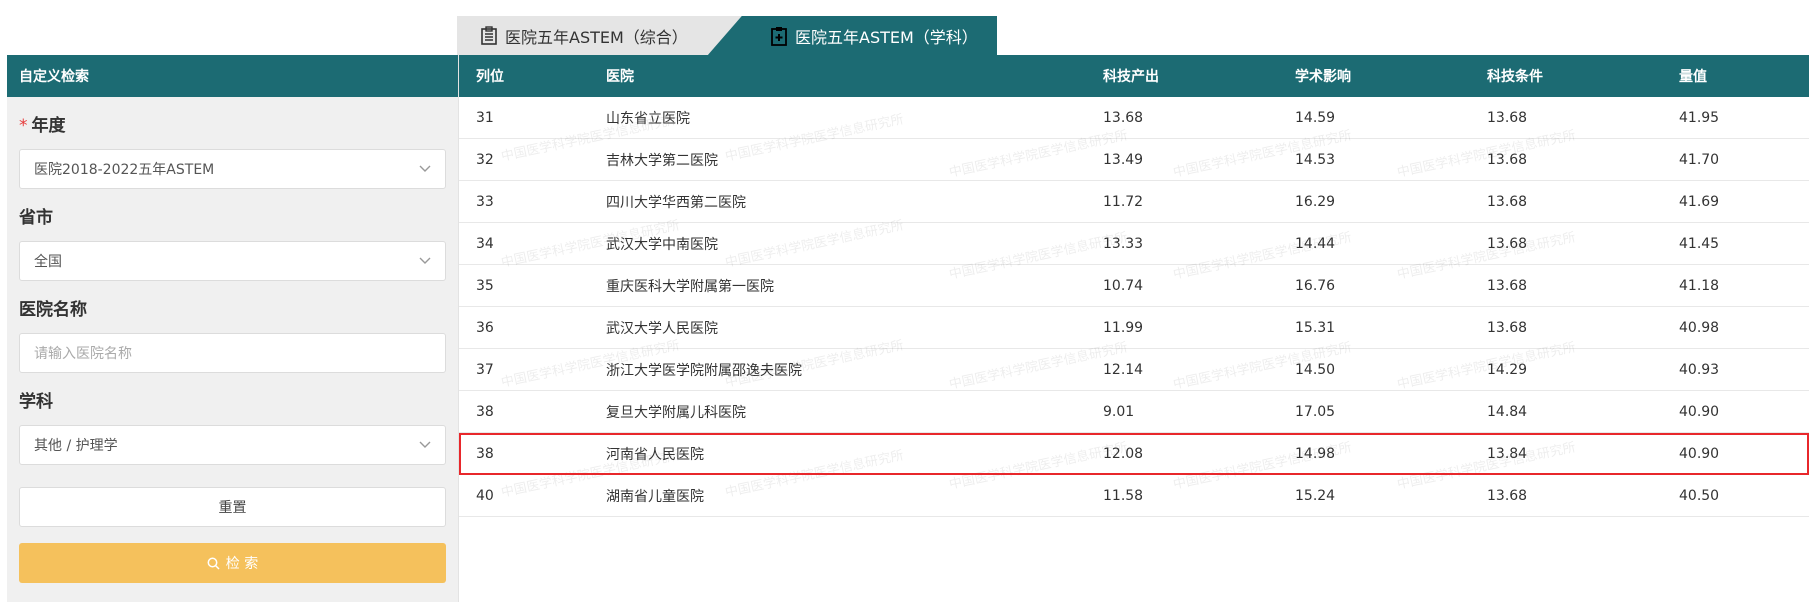 The width and height of the screenshot is (1817, 602). I want to click on column-header-conditions: 科技条件, so click(1515, 76).